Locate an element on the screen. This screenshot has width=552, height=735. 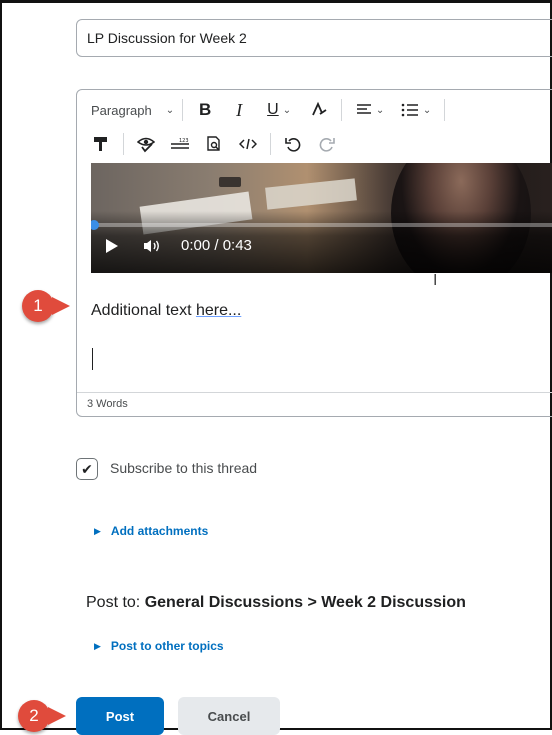
checkmark-icon: ✔ is located at coordinates (87, 468).